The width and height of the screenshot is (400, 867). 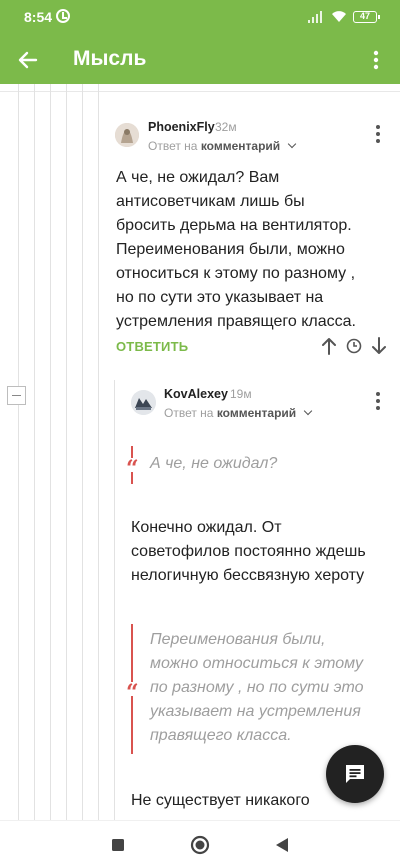 I want to click on quote-block: “ А че, не ожидал?, so click(x=253, y=465).